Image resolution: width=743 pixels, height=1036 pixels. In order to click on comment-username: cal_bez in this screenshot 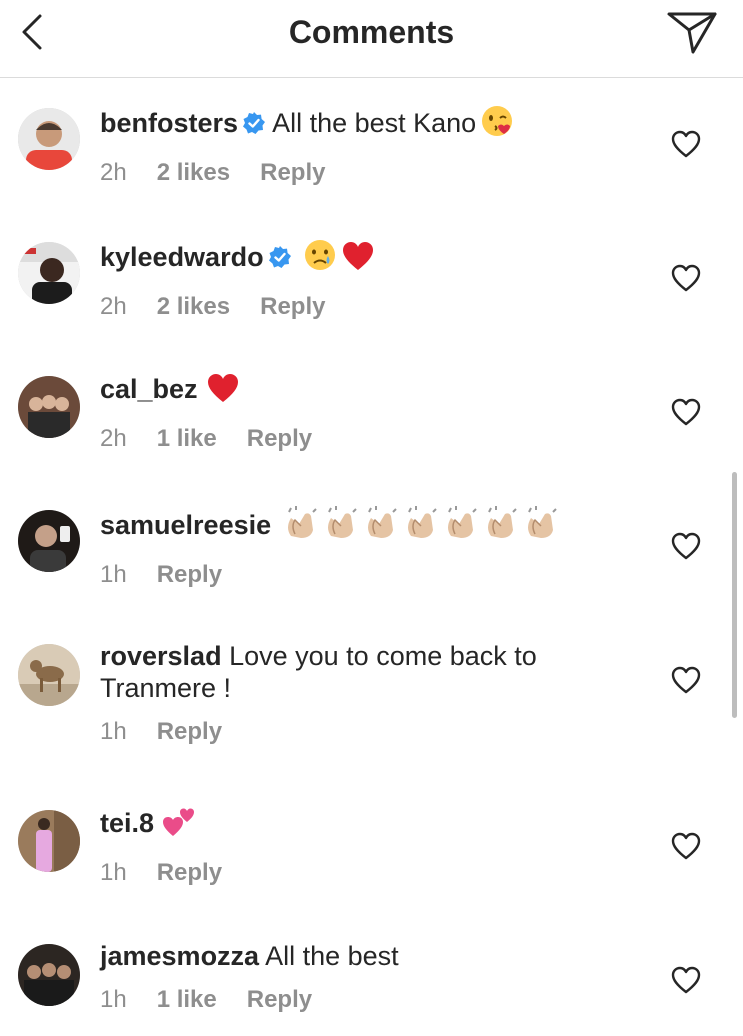, I will do `click(149, 389)`.